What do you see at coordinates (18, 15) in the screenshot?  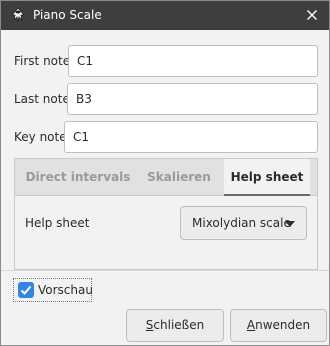 I see `inkscape-app-icon` at bounding box center [18, 15].